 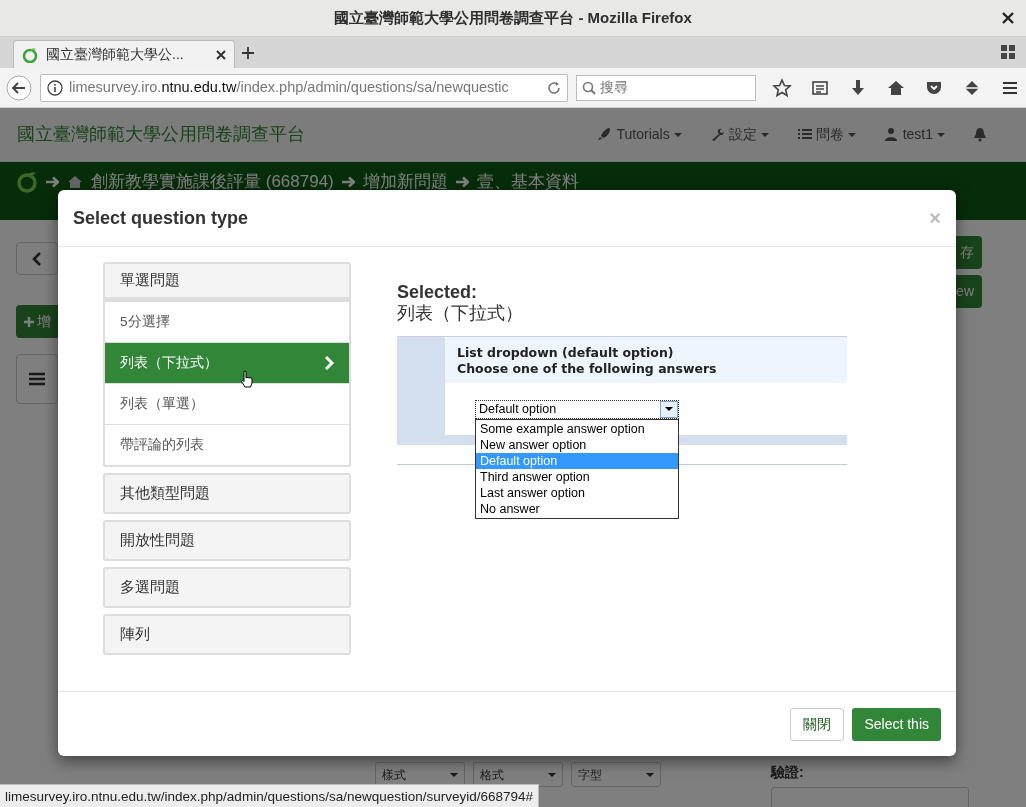 What do you see at coordinates (304, 87) in the screenshot?
I see `url-field: limesurvey.iro.ntnu.edu.tw/index.php/admin/questions/sa/newquestic` at bounding box center [304, 87].